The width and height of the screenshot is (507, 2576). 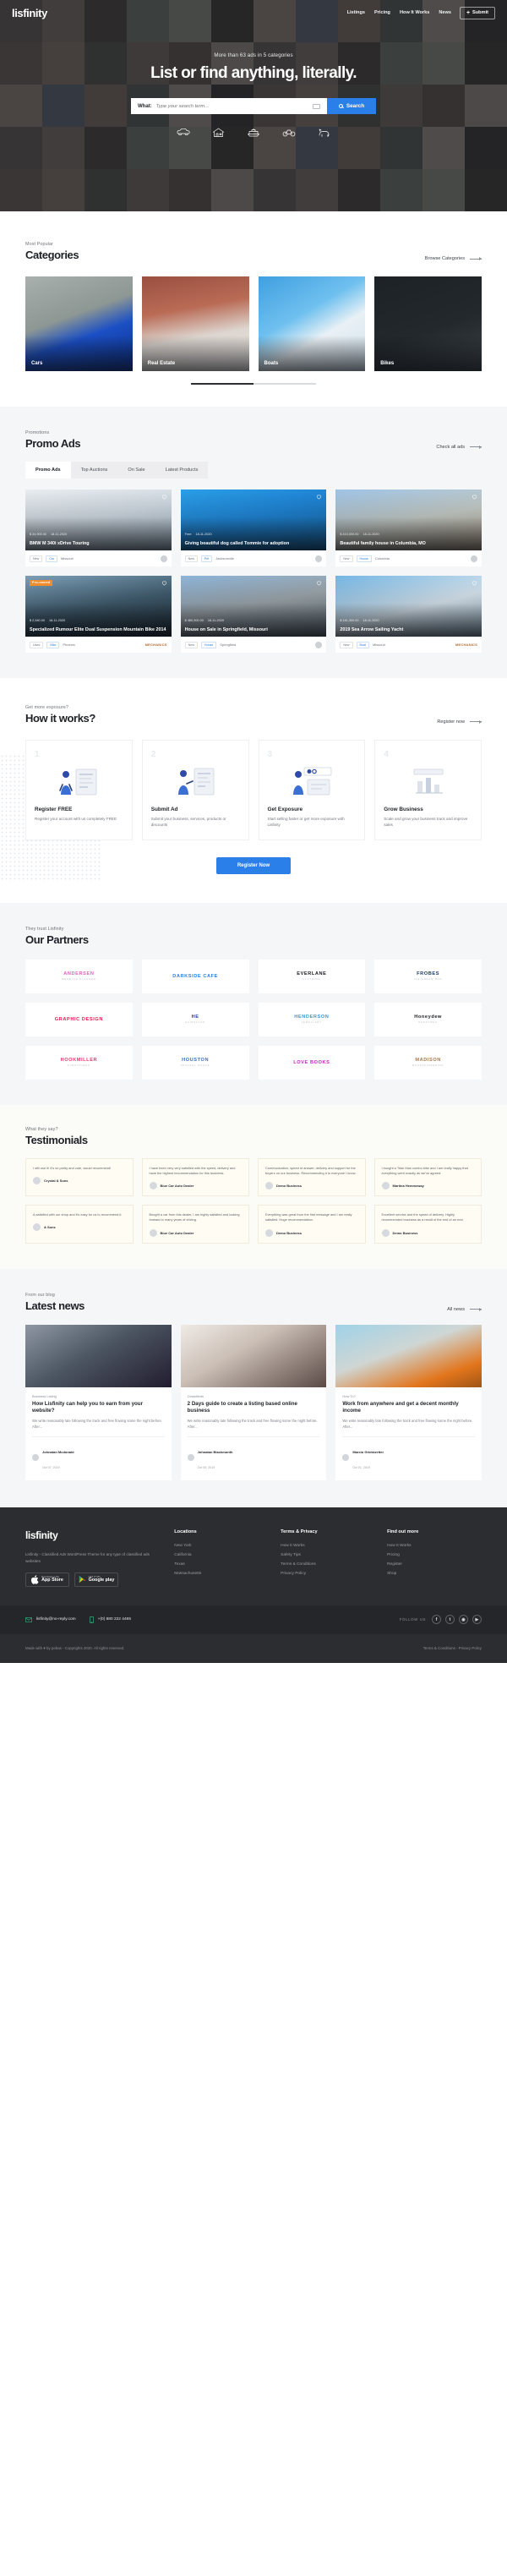 I want to click on footer-logo: lisfinity, so click(x=93, y=1535).